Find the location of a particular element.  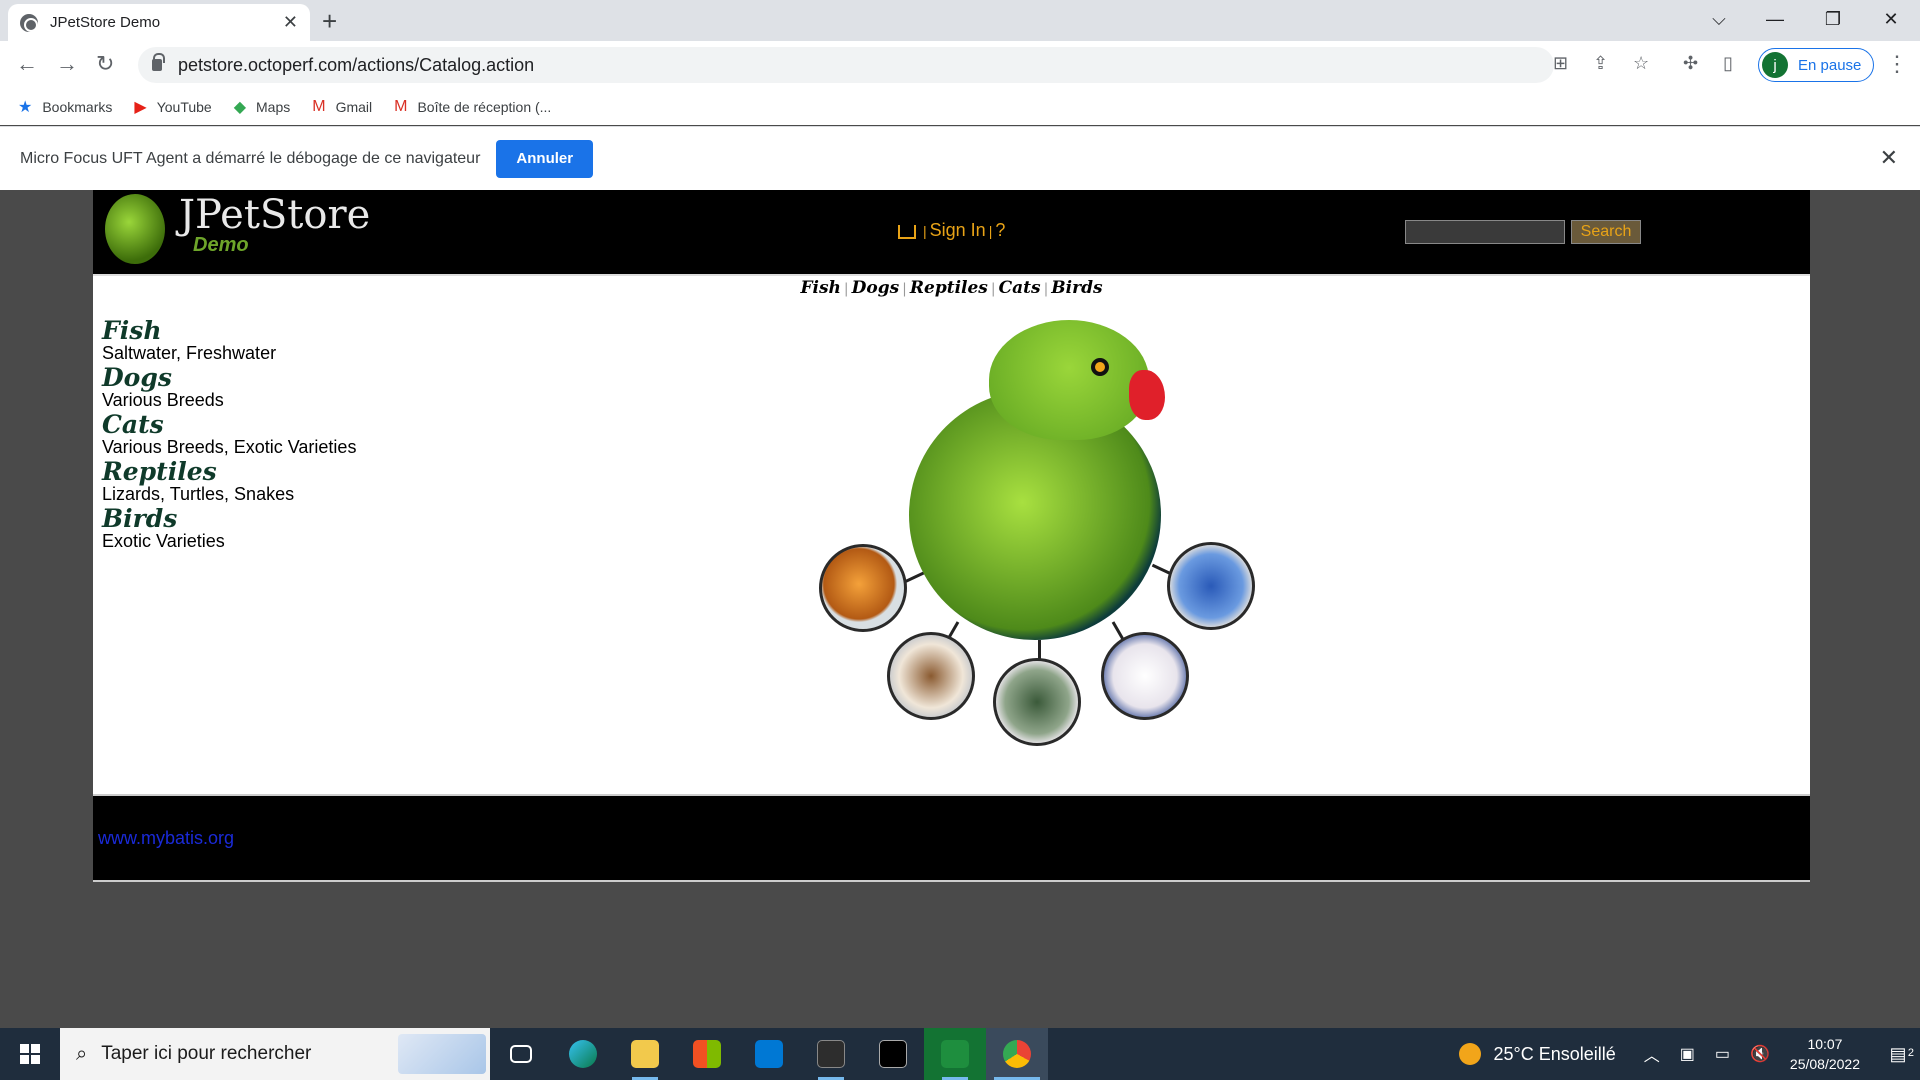

edge-button is located at coordinates (583, 1054).